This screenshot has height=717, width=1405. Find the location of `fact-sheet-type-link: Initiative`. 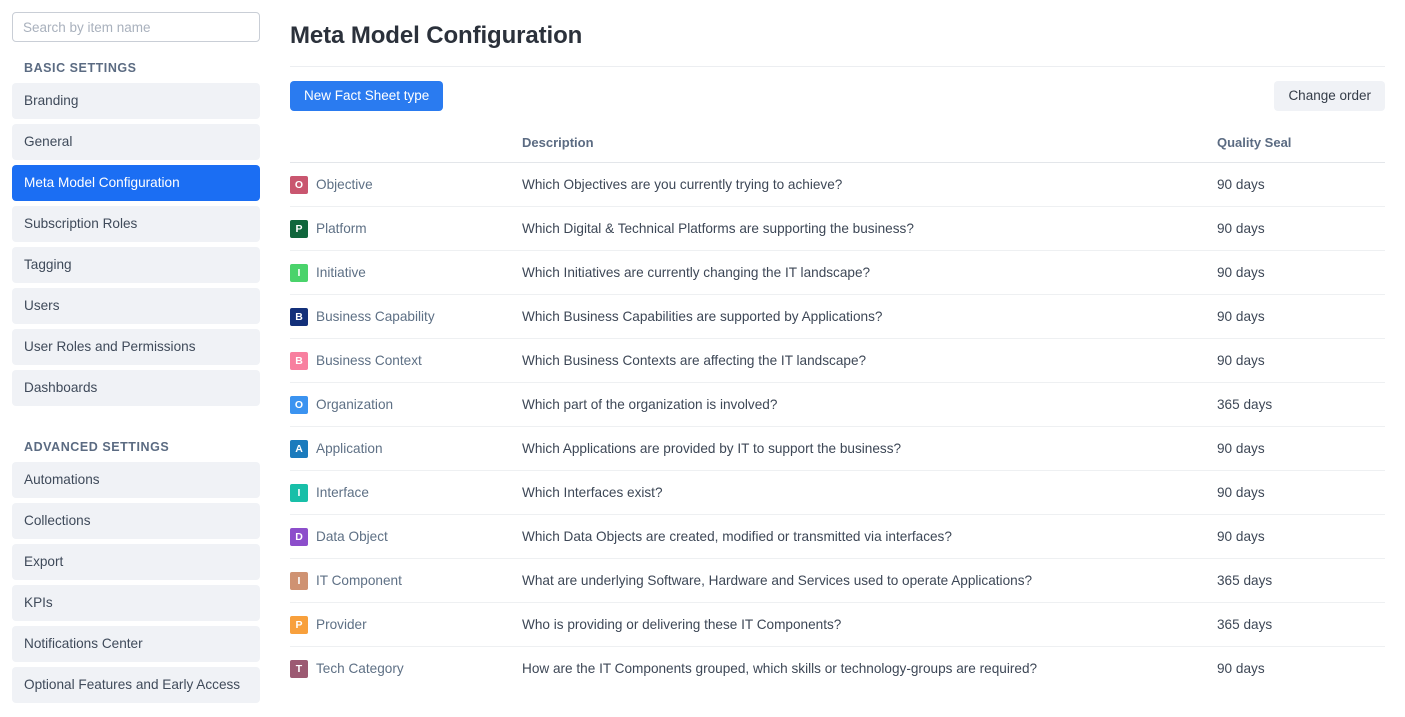

fact-sheet-type-link: Initiative is located at coordinates (341, 272).